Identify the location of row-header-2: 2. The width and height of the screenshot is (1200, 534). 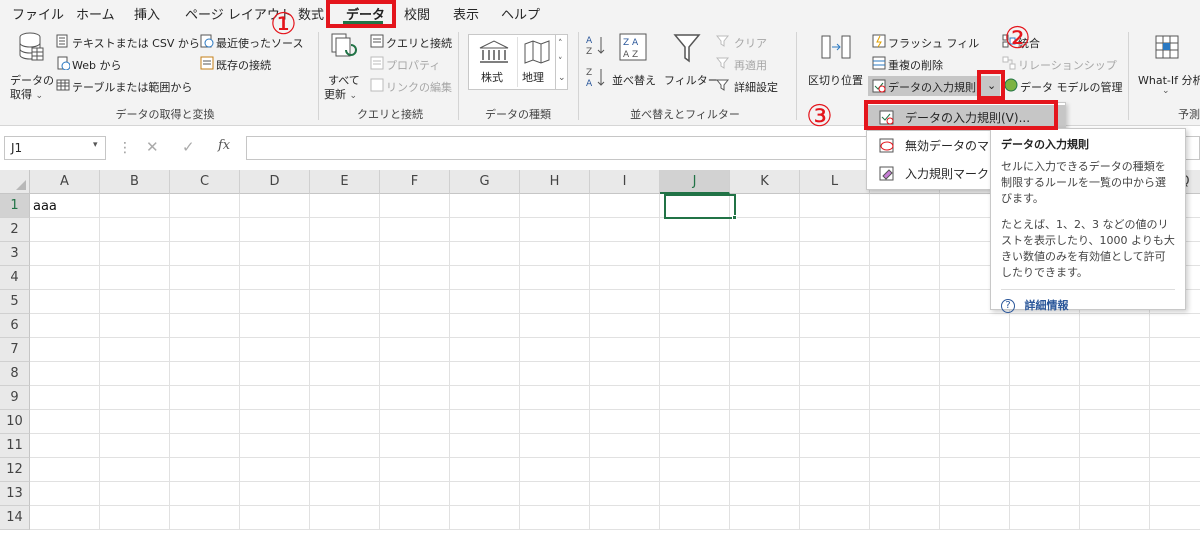
(15, 230).